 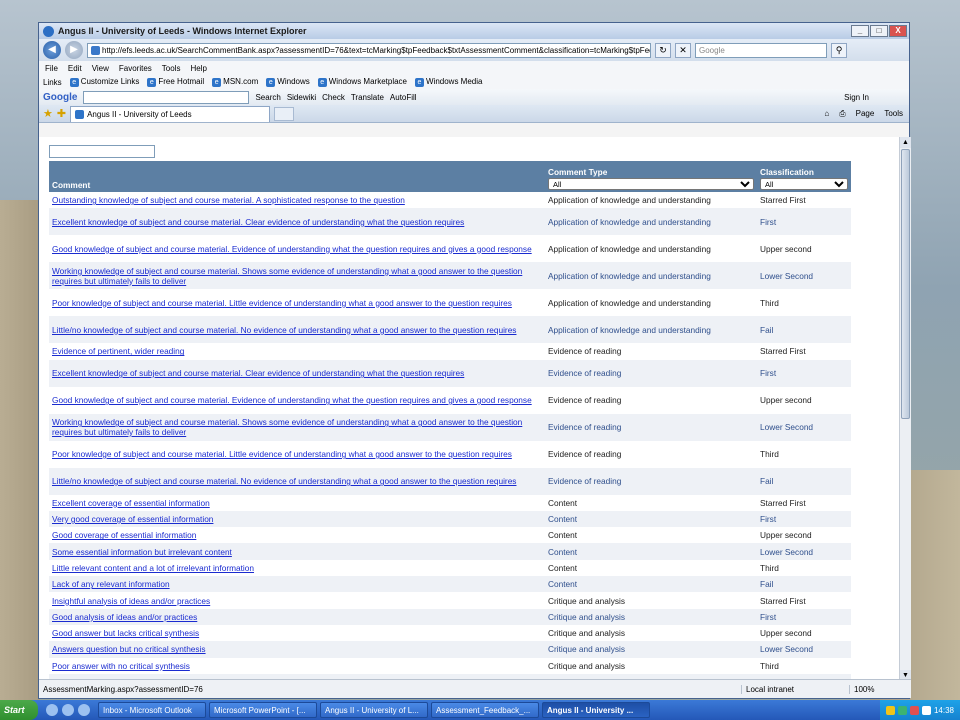 I want to click on comment-link: Lack of any relevant information, so click(x=111, y=584).